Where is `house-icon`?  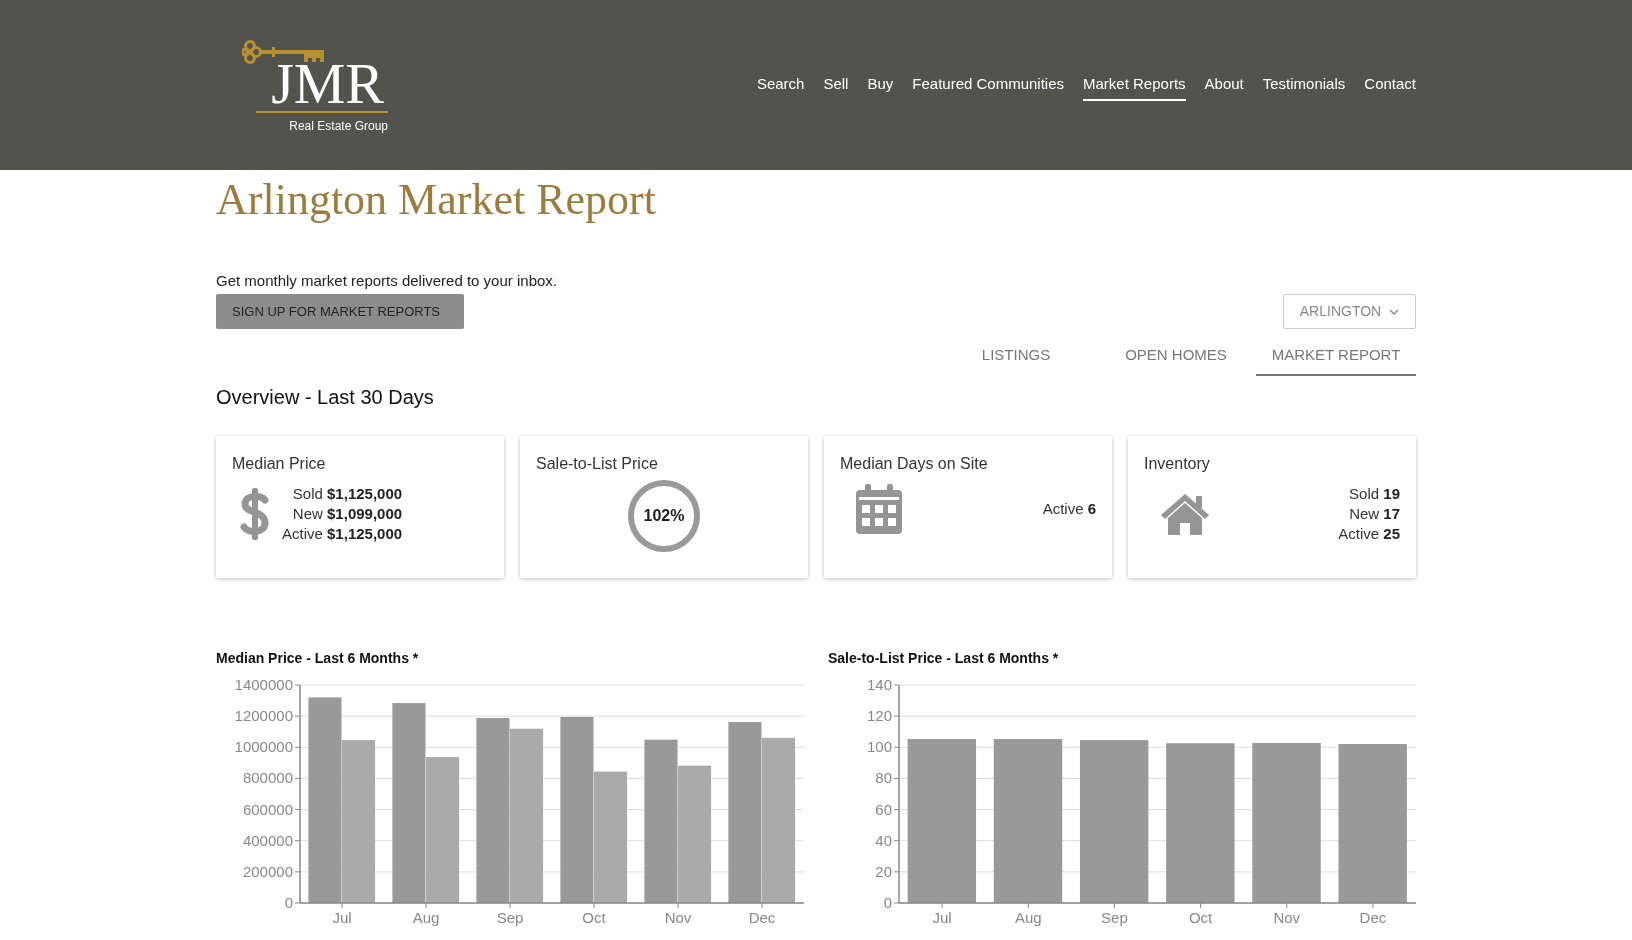 house-icon is located at coordinates (1185, 514).